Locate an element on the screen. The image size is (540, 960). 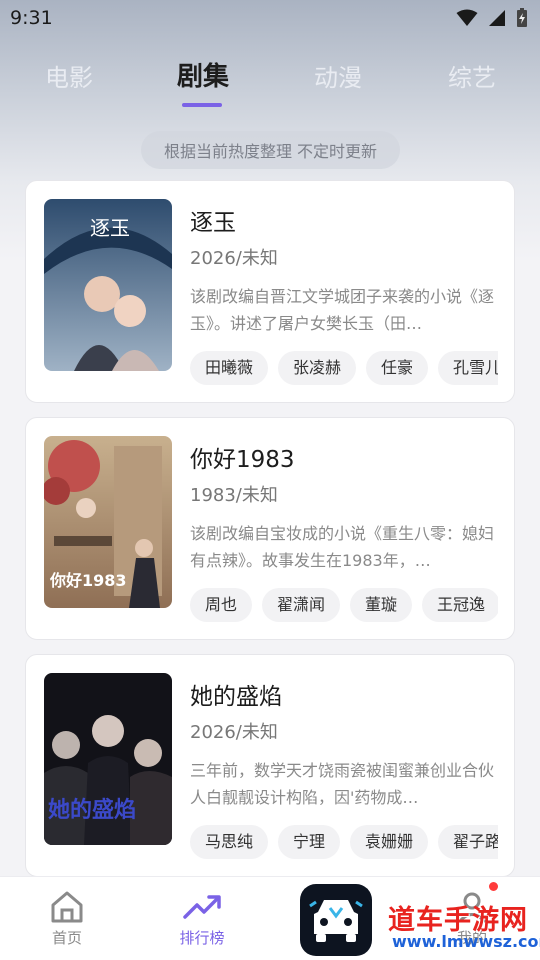
trending-icon is located at coordinates (202, 907).